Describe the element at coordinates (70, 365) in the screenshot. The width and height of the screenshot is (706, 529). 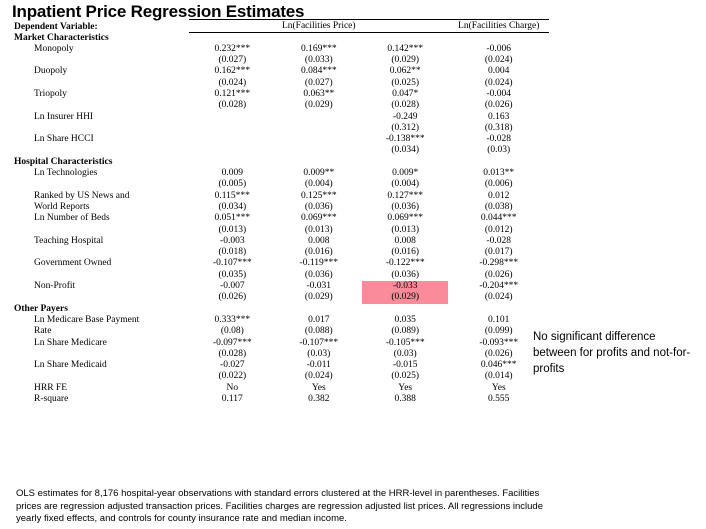
I see `row-label-ln-share-medicaid: Ln Share Medicaid` at that location.